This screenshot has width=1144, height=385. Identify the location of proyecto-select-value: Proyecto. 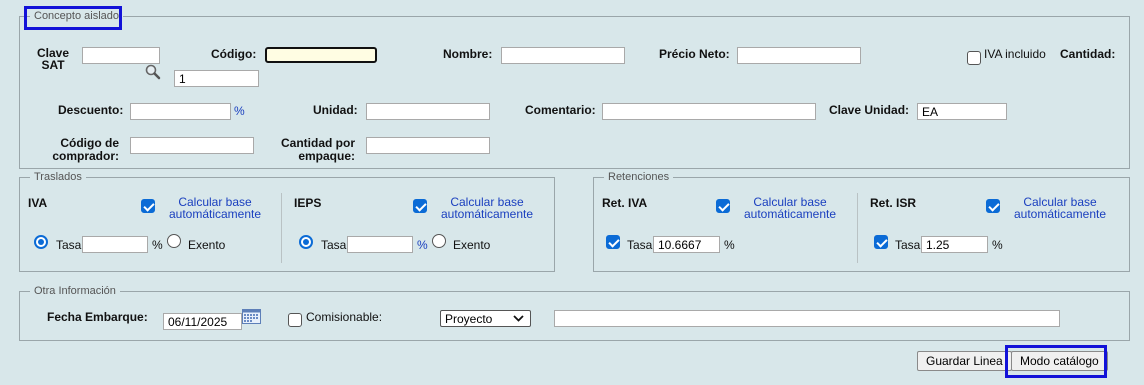
(469, 319).